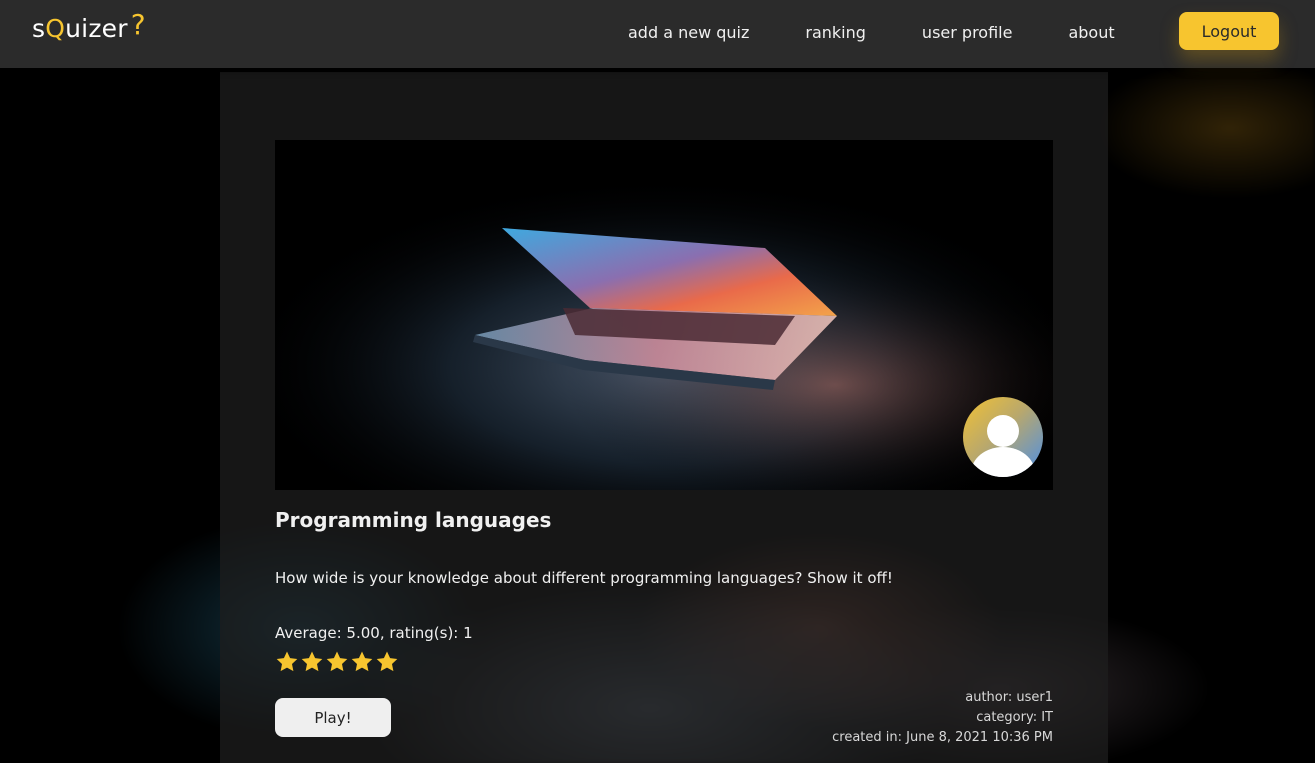 Image resolution: width=1315 pixels, height=763 pixels. I want to click on quiz-author: author: user1, so click(942, 698).